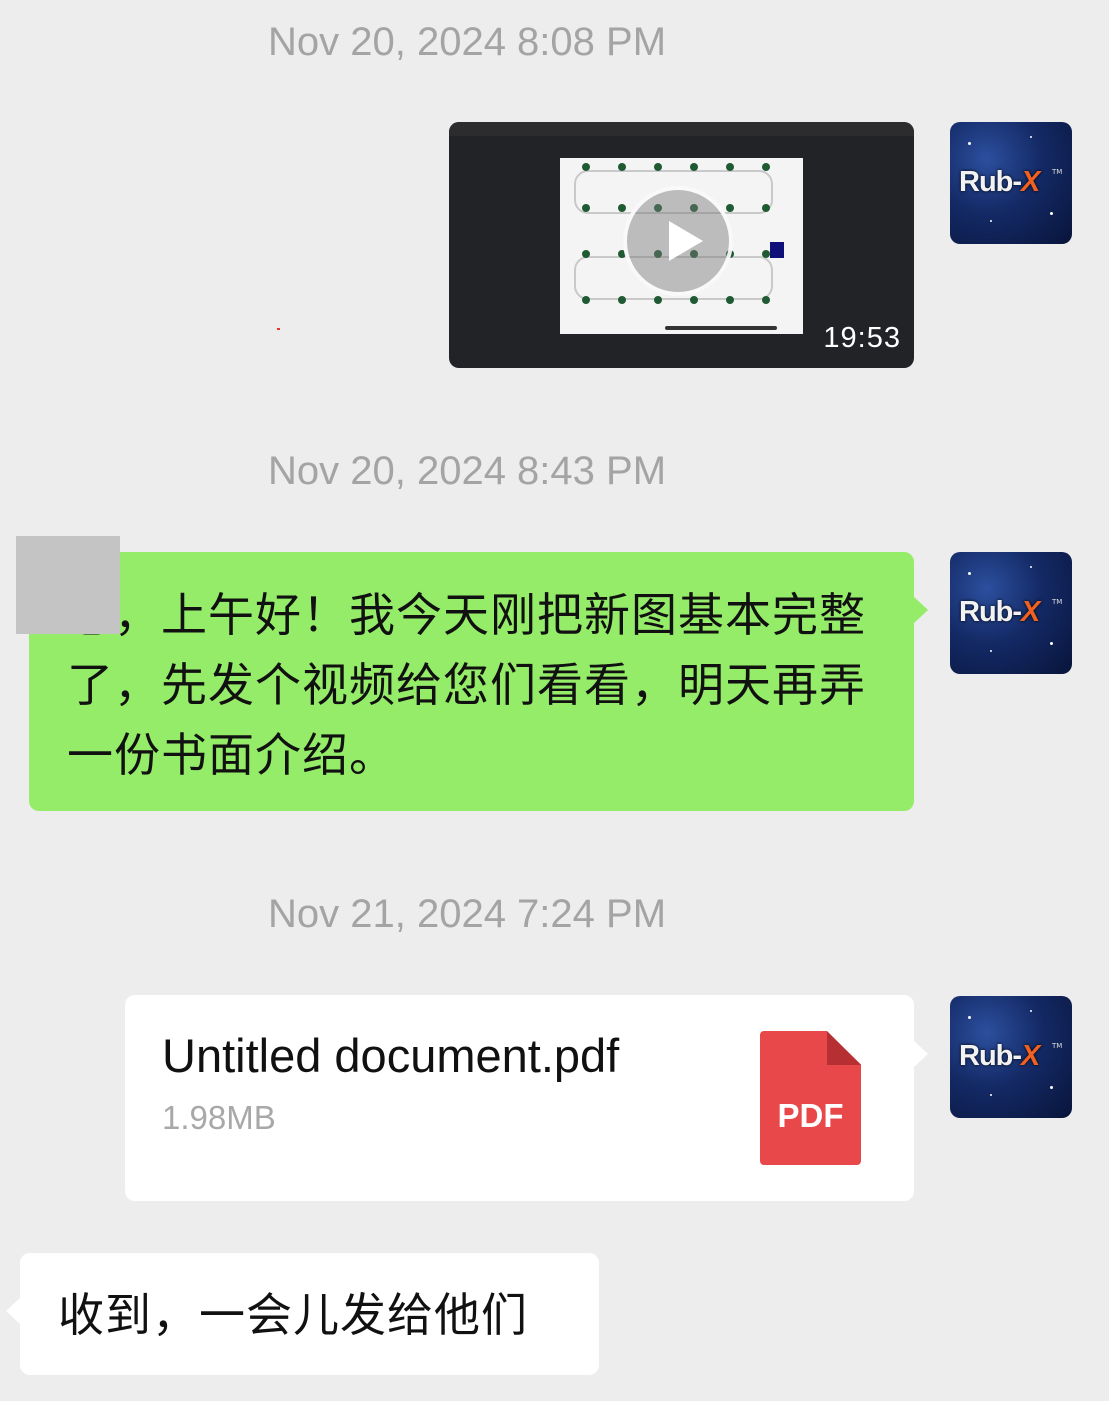  Describe the element at coordinates (844, 1048) in the screenshot. I see `pdf-icon-fold` at that location.